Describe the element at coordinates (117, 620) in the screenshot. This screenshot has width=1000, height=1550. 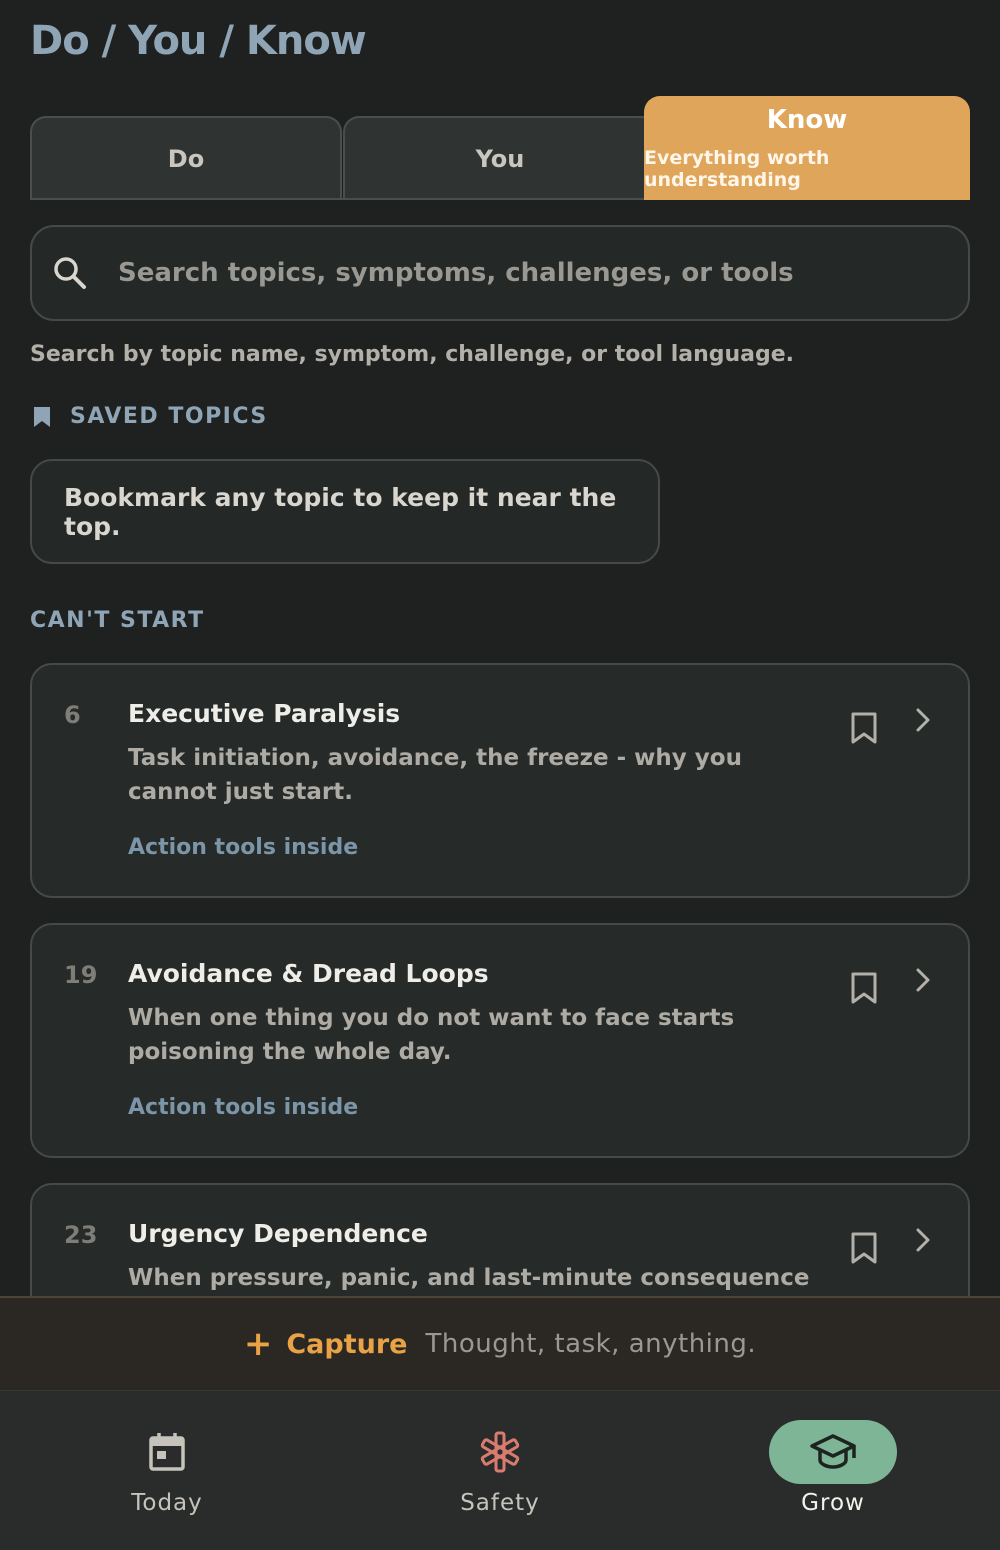
I see `section-header: CAN'T START` at that location.